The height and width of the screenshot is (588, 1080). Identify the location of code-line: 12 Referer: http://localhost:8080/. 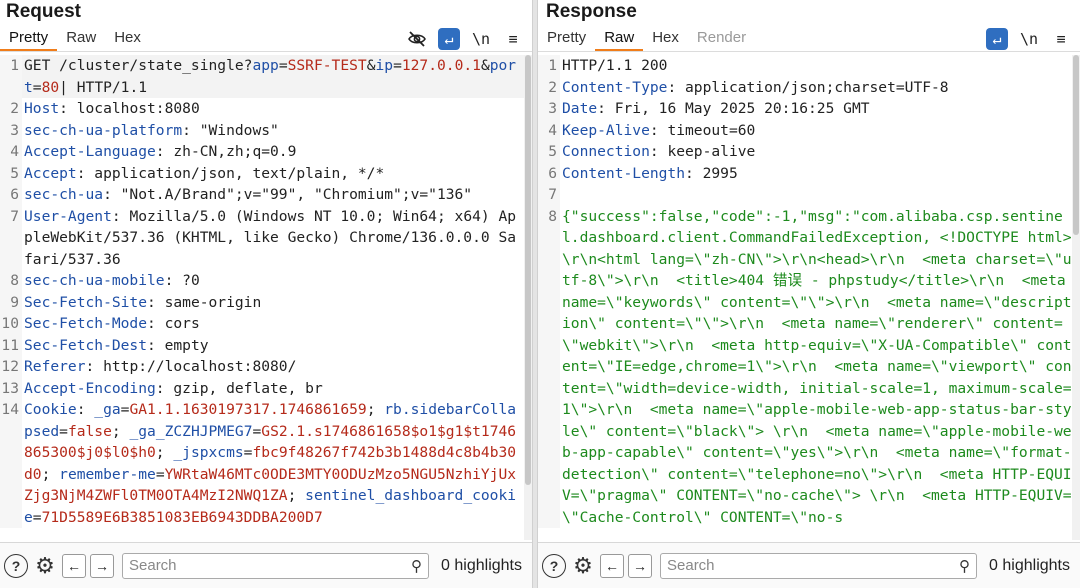
(262, 367).